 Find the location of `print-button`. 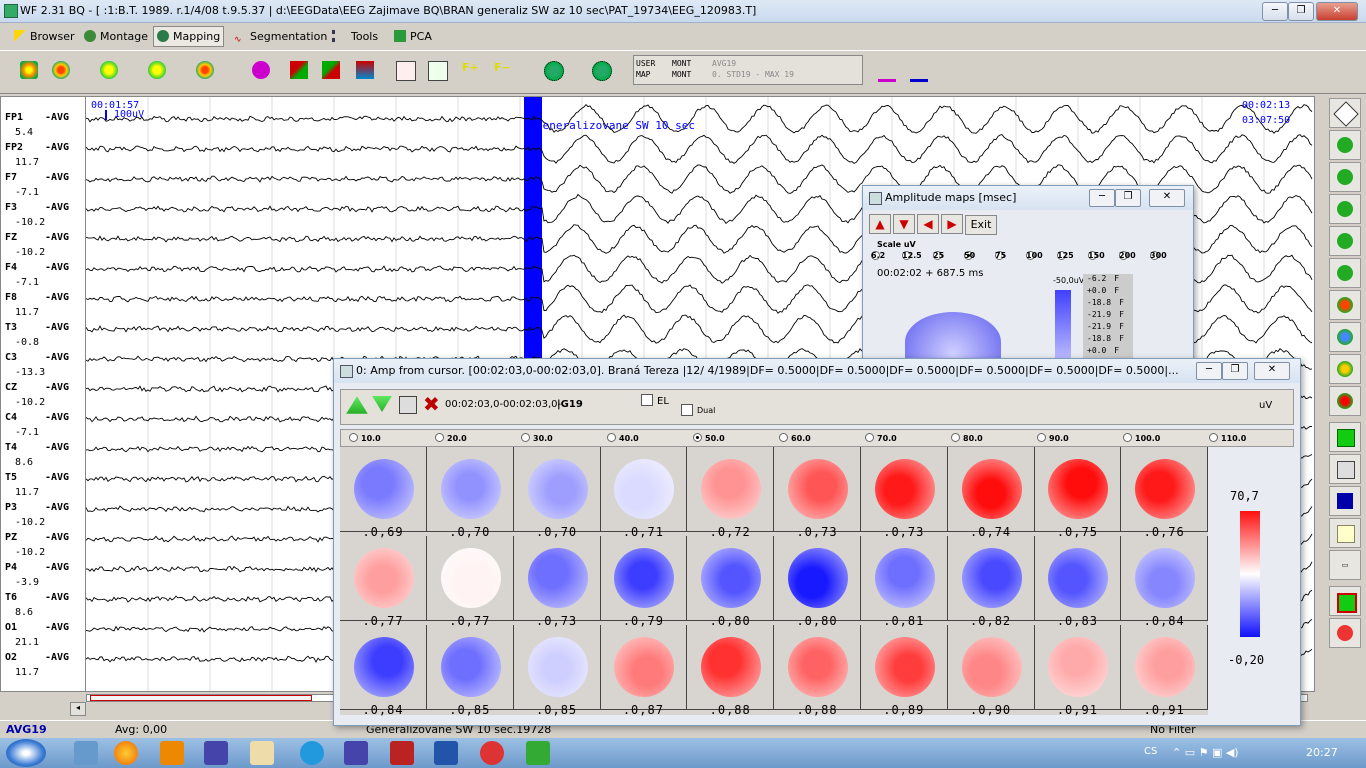

print-button is located at coordinates (1345, 469).